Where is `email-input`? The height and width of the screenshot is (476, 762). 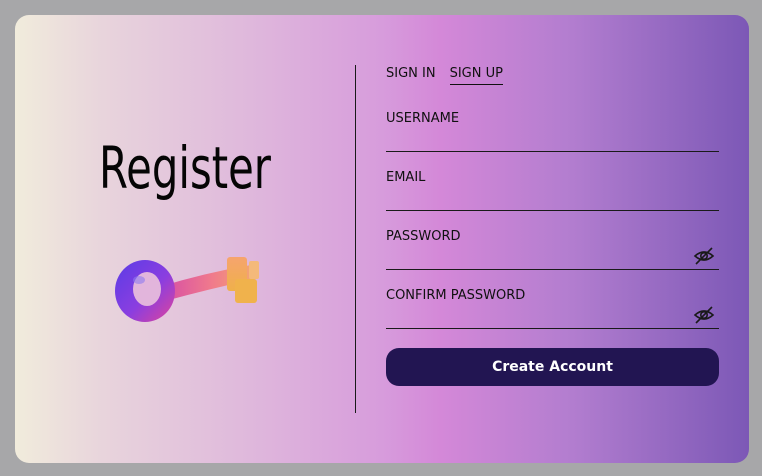
email-input is located at coordinates (536, 199).